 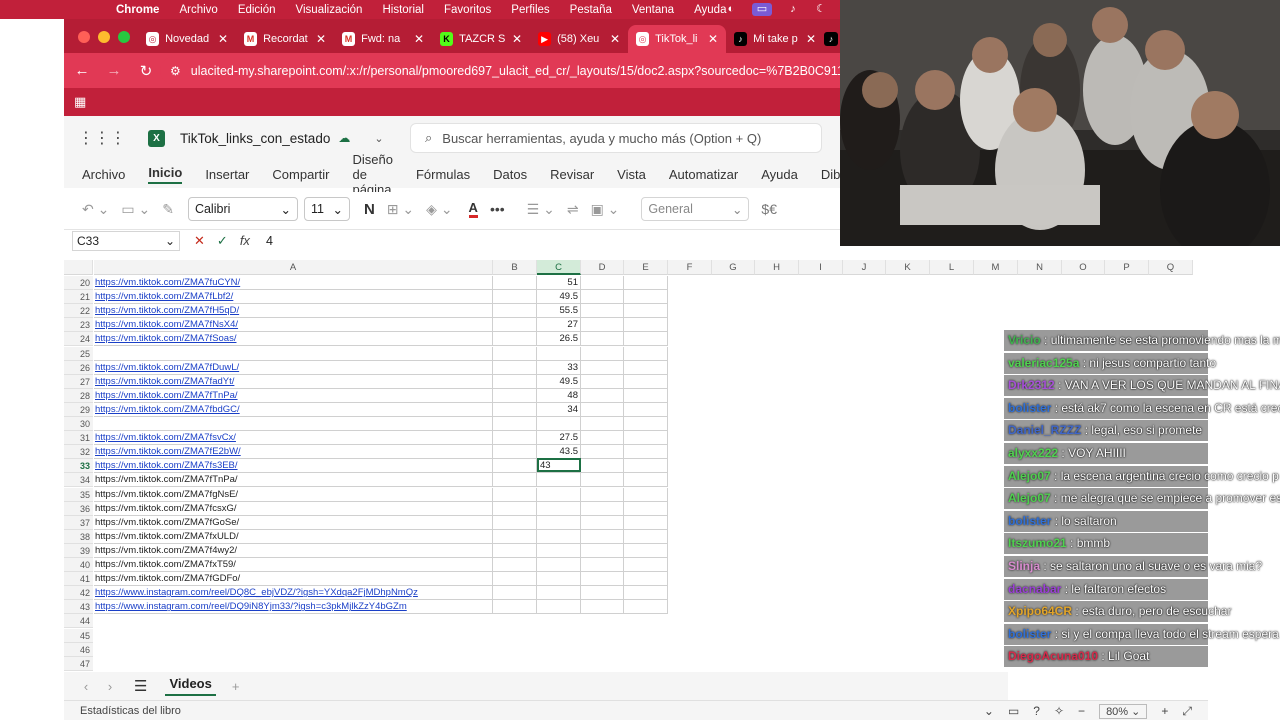 What do you see at coordinates (78, 466) in the screenshot?
I see `row-header: 33` at bounding box center [78, 466].